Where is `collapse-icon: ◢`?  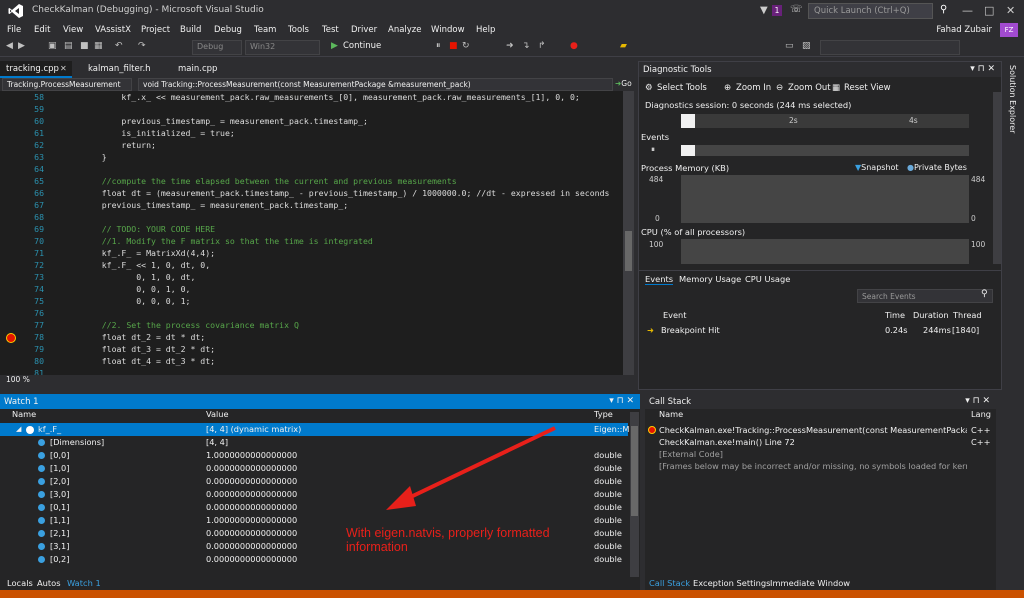 collapse-icon: ◢ is located at coordinates (18, 429).